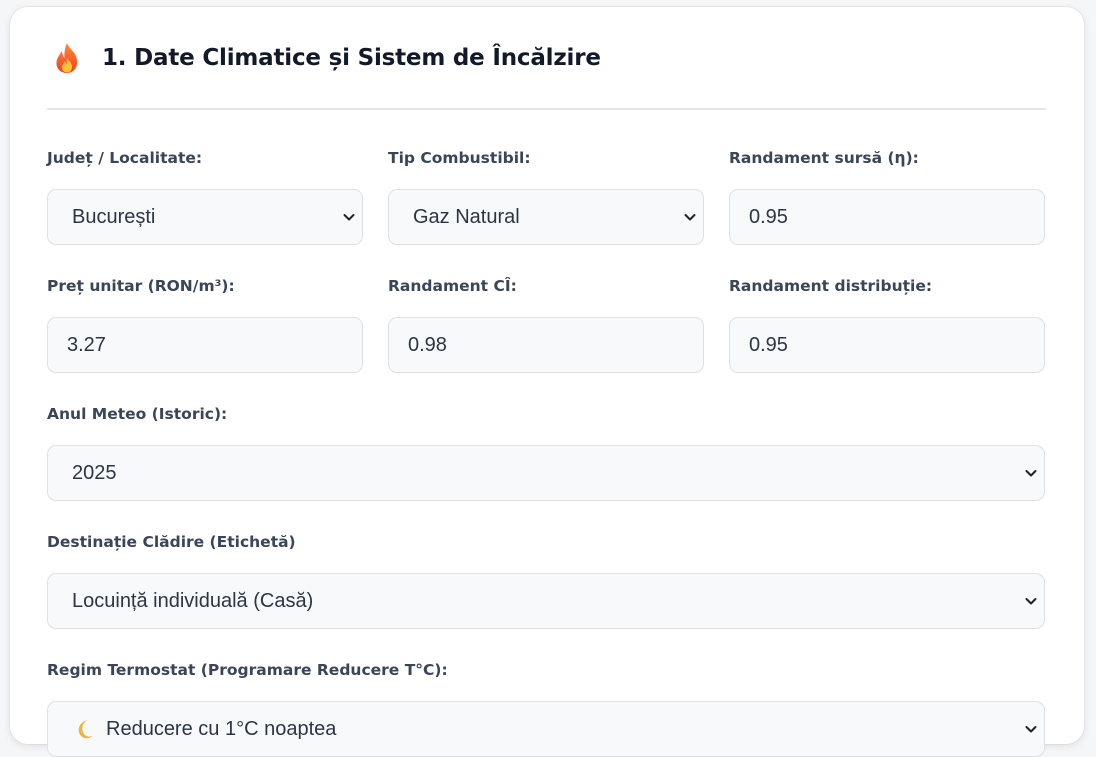 This screenshot has width=1096, height=757. What do you see at coordinates (171, 542) in the screenshot?
I see `destinatie-label: Destinație Clădire (Etichetă)` at bounding box center [171, 542].